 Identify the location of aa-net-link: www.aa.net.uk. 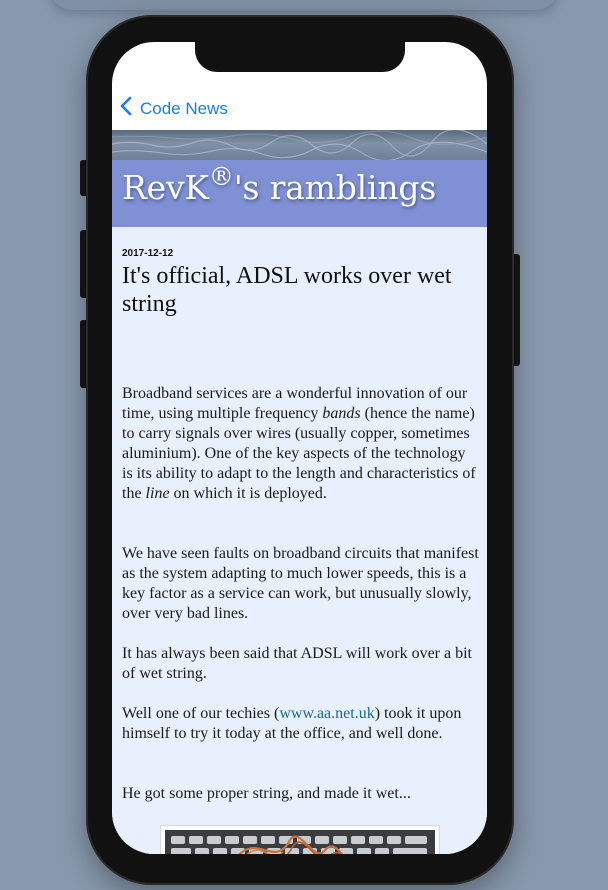
(326, 713).